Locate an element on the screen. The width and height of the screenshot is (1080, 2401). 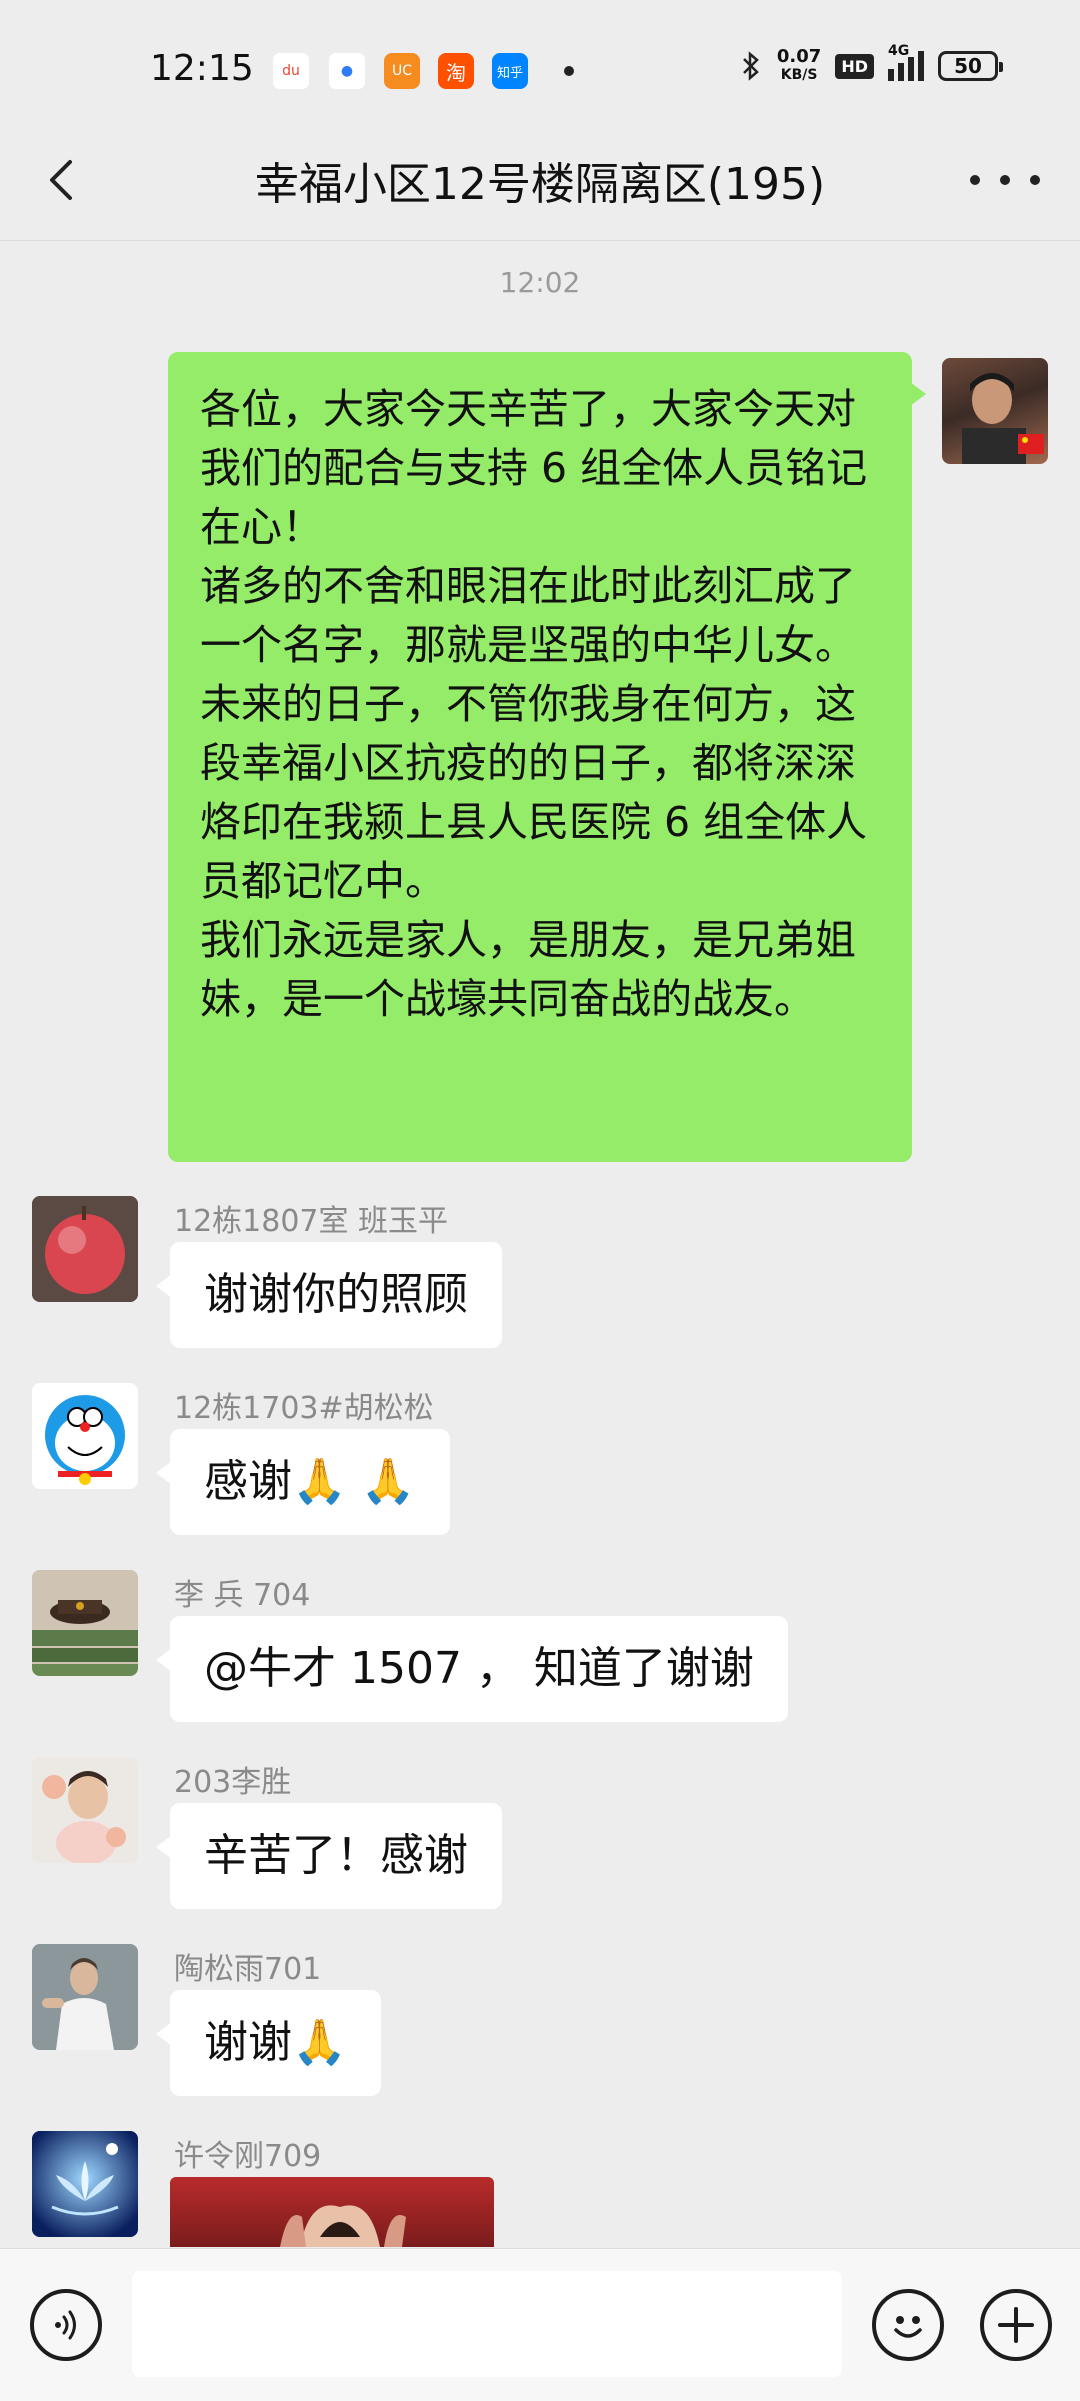
status-right: 0.07 KB/S HD 4G 50 is located at coordinates (871, 63).